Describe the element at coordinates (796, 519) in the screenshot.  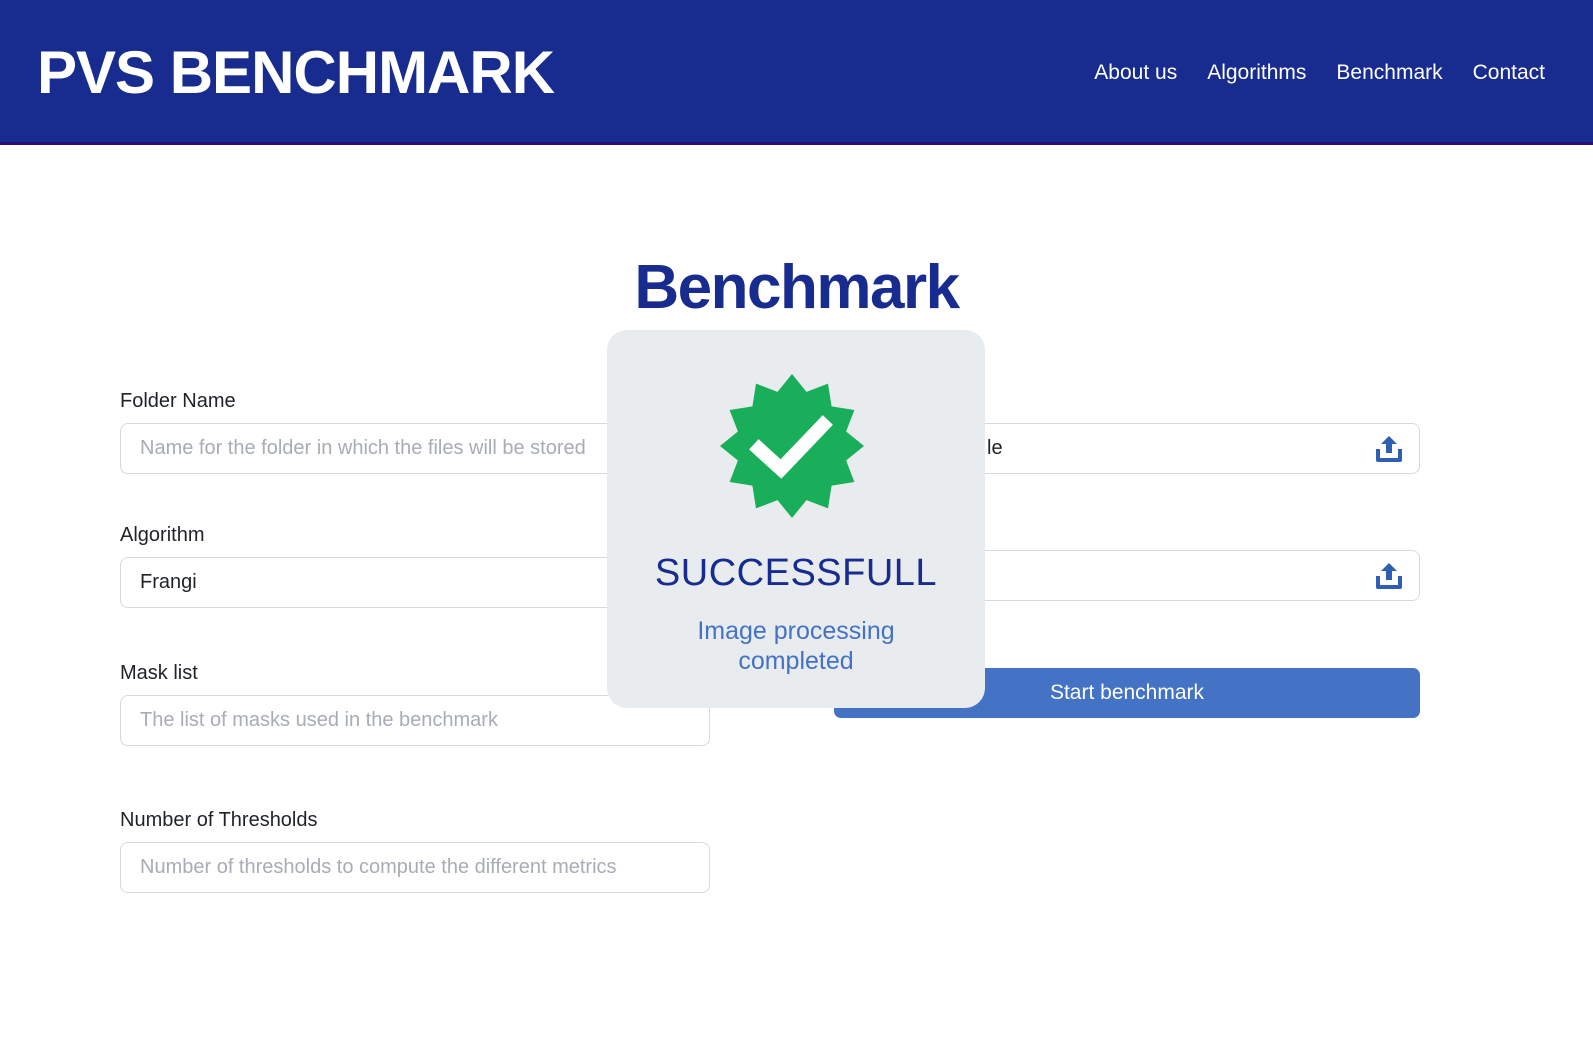
I see `success-modal: SUCCESSFULL Image processing completed` at that location.